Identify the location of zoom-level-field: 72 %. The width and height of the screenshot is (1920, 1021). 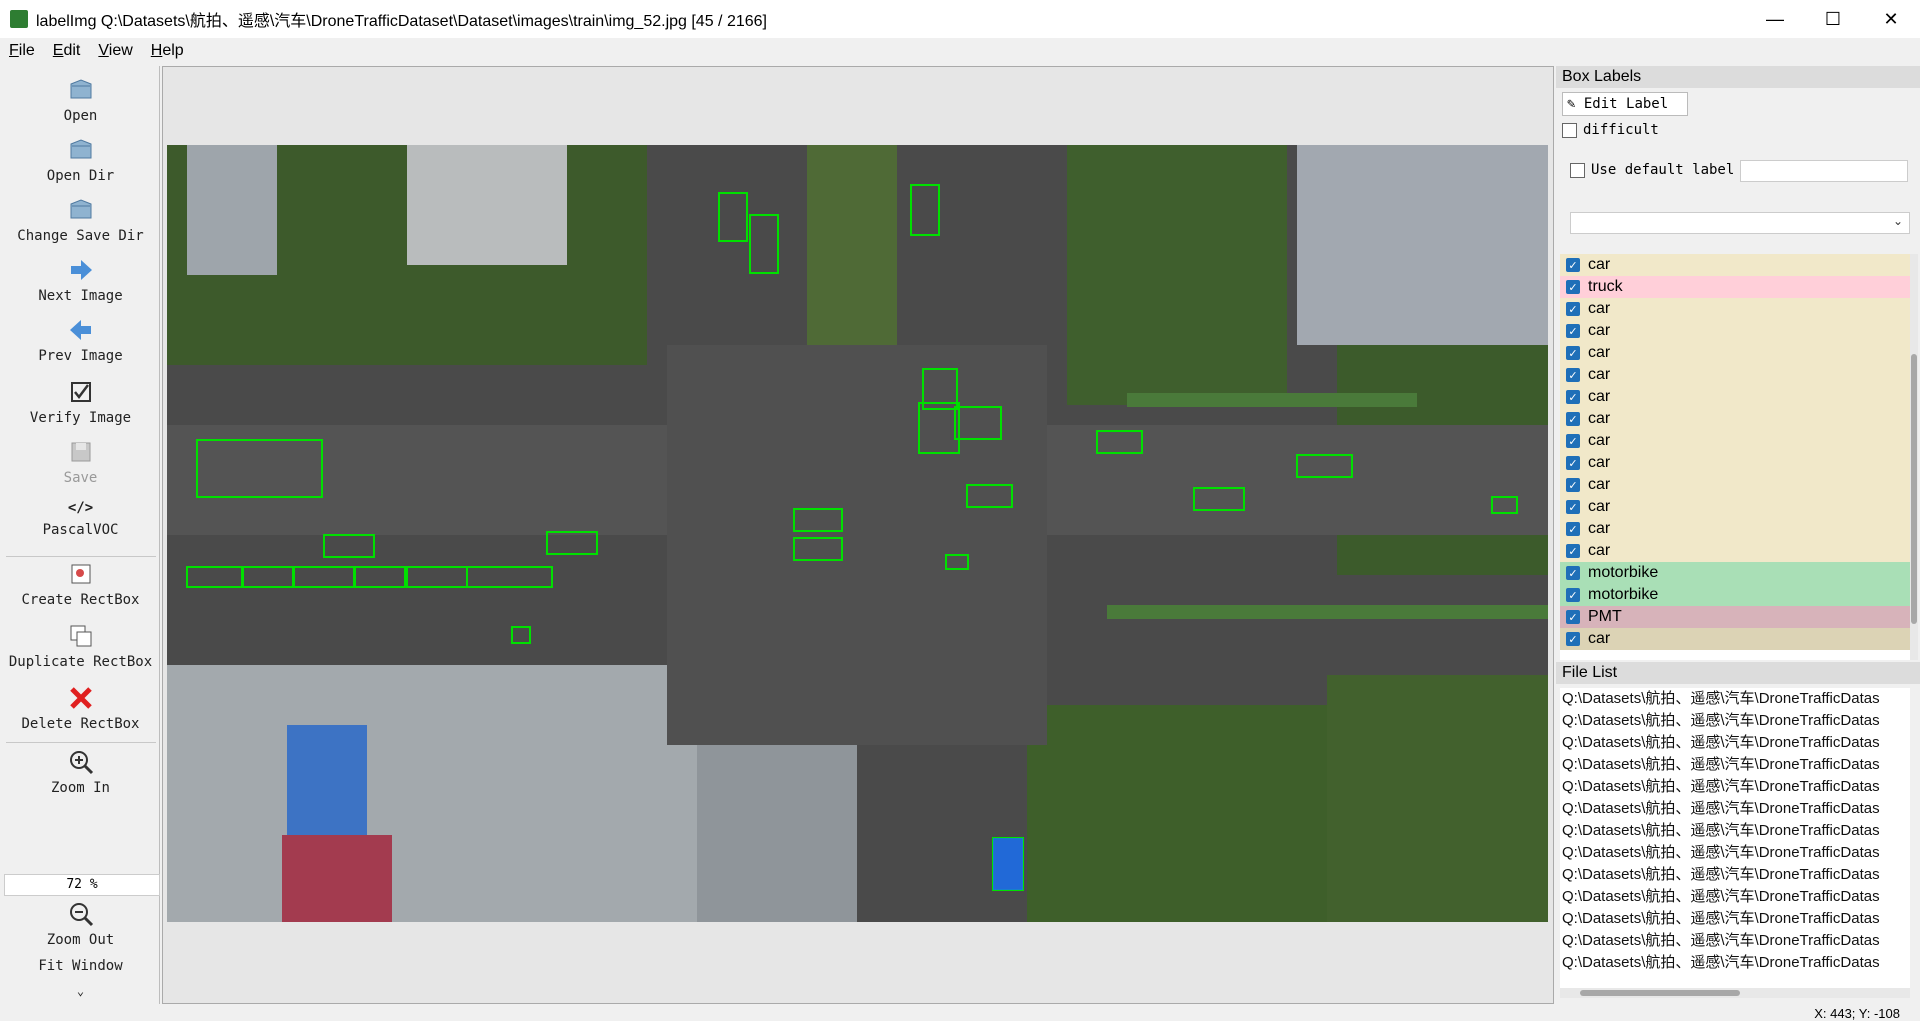
(82, 885).